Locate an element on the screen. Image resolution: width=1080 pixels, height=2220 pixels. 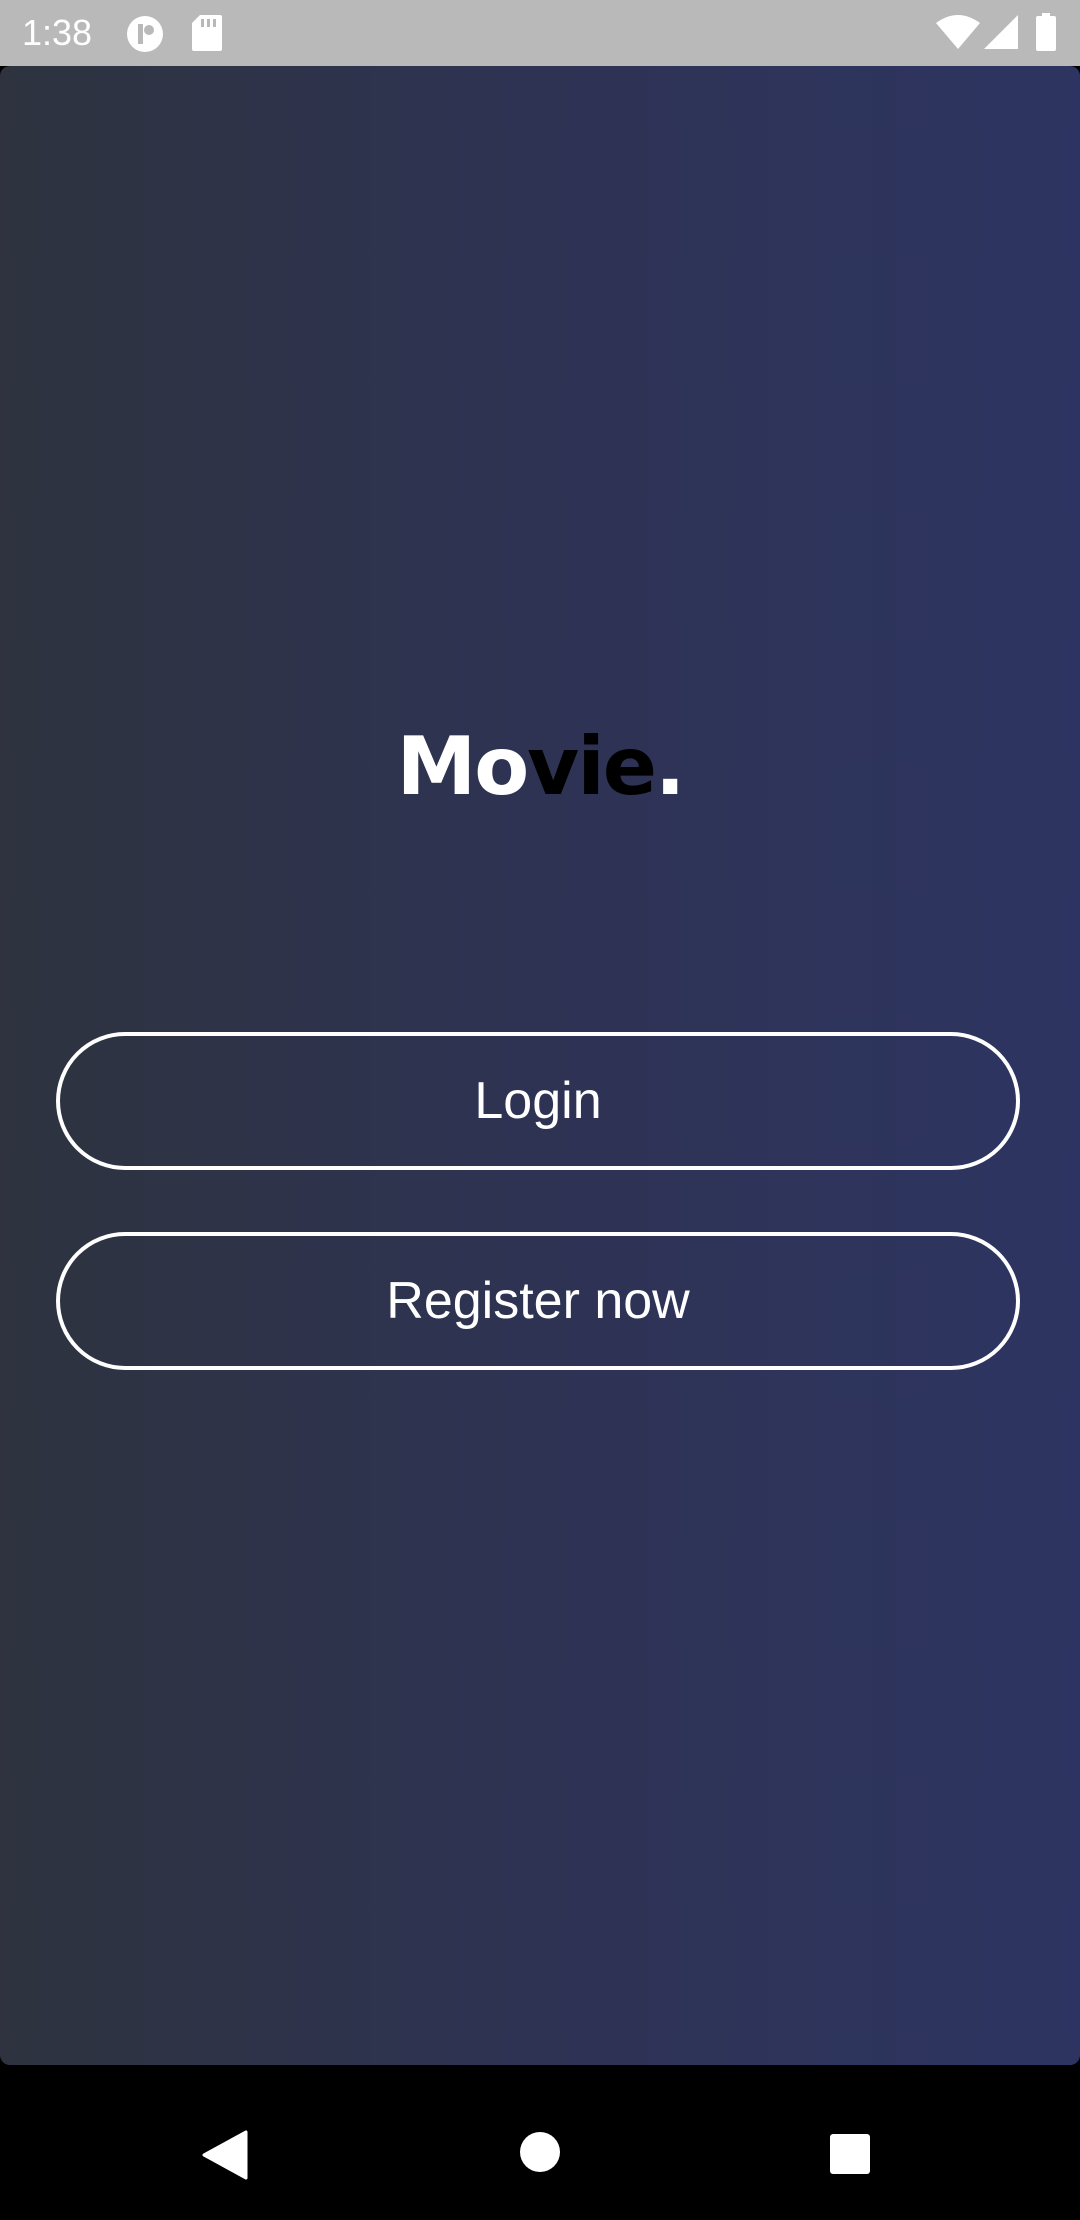
back-icon is located at coordinates (224, 2155).